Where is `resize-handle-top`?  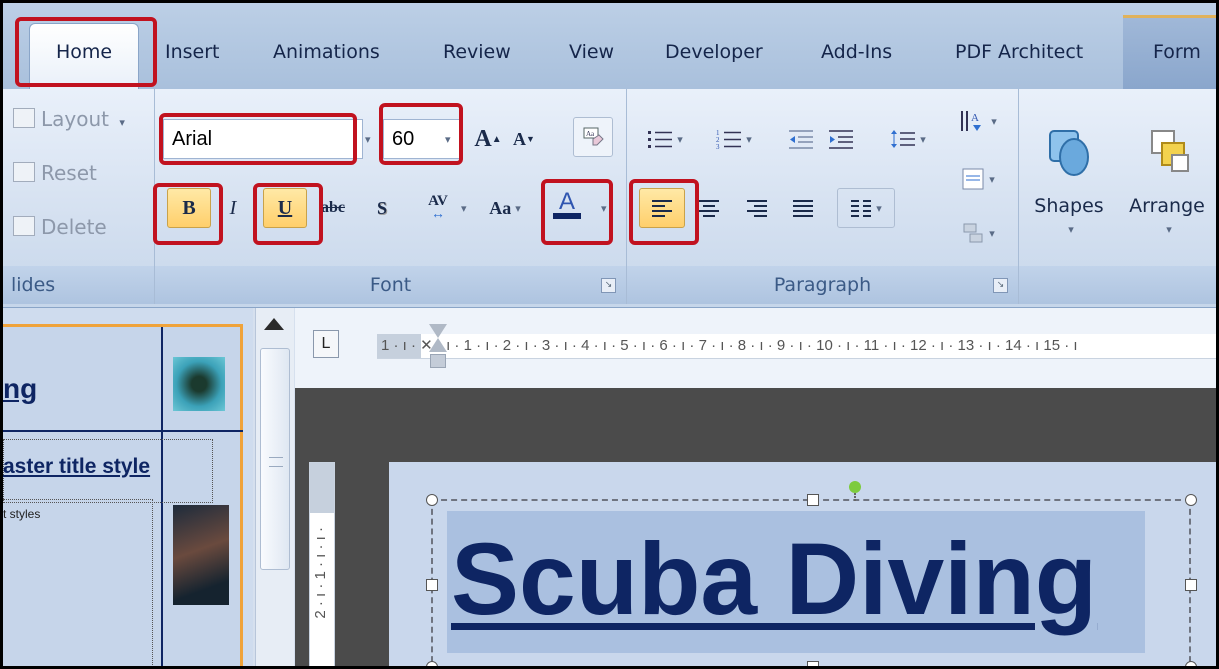
resize-handle-top is located at coordinates (813, 500).